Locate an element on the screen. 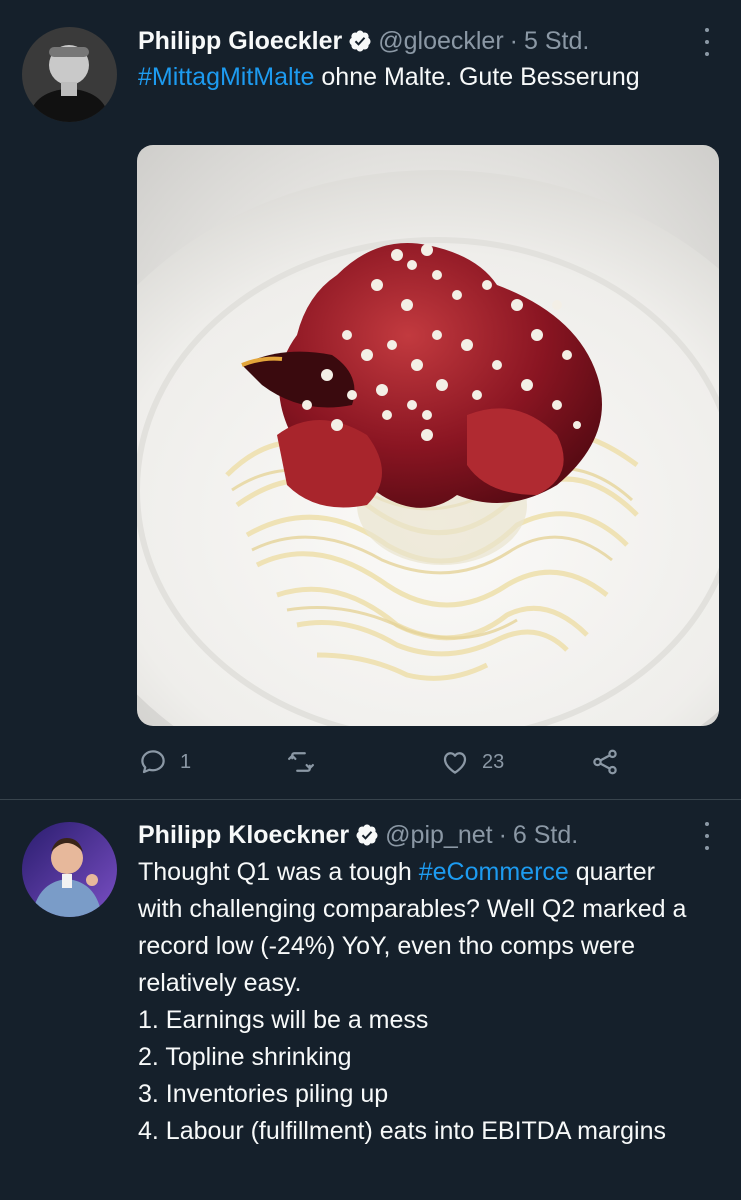 The width and height of the screenshot is (741, 1200). like-button: 23 is located at coordinates (472, 762).